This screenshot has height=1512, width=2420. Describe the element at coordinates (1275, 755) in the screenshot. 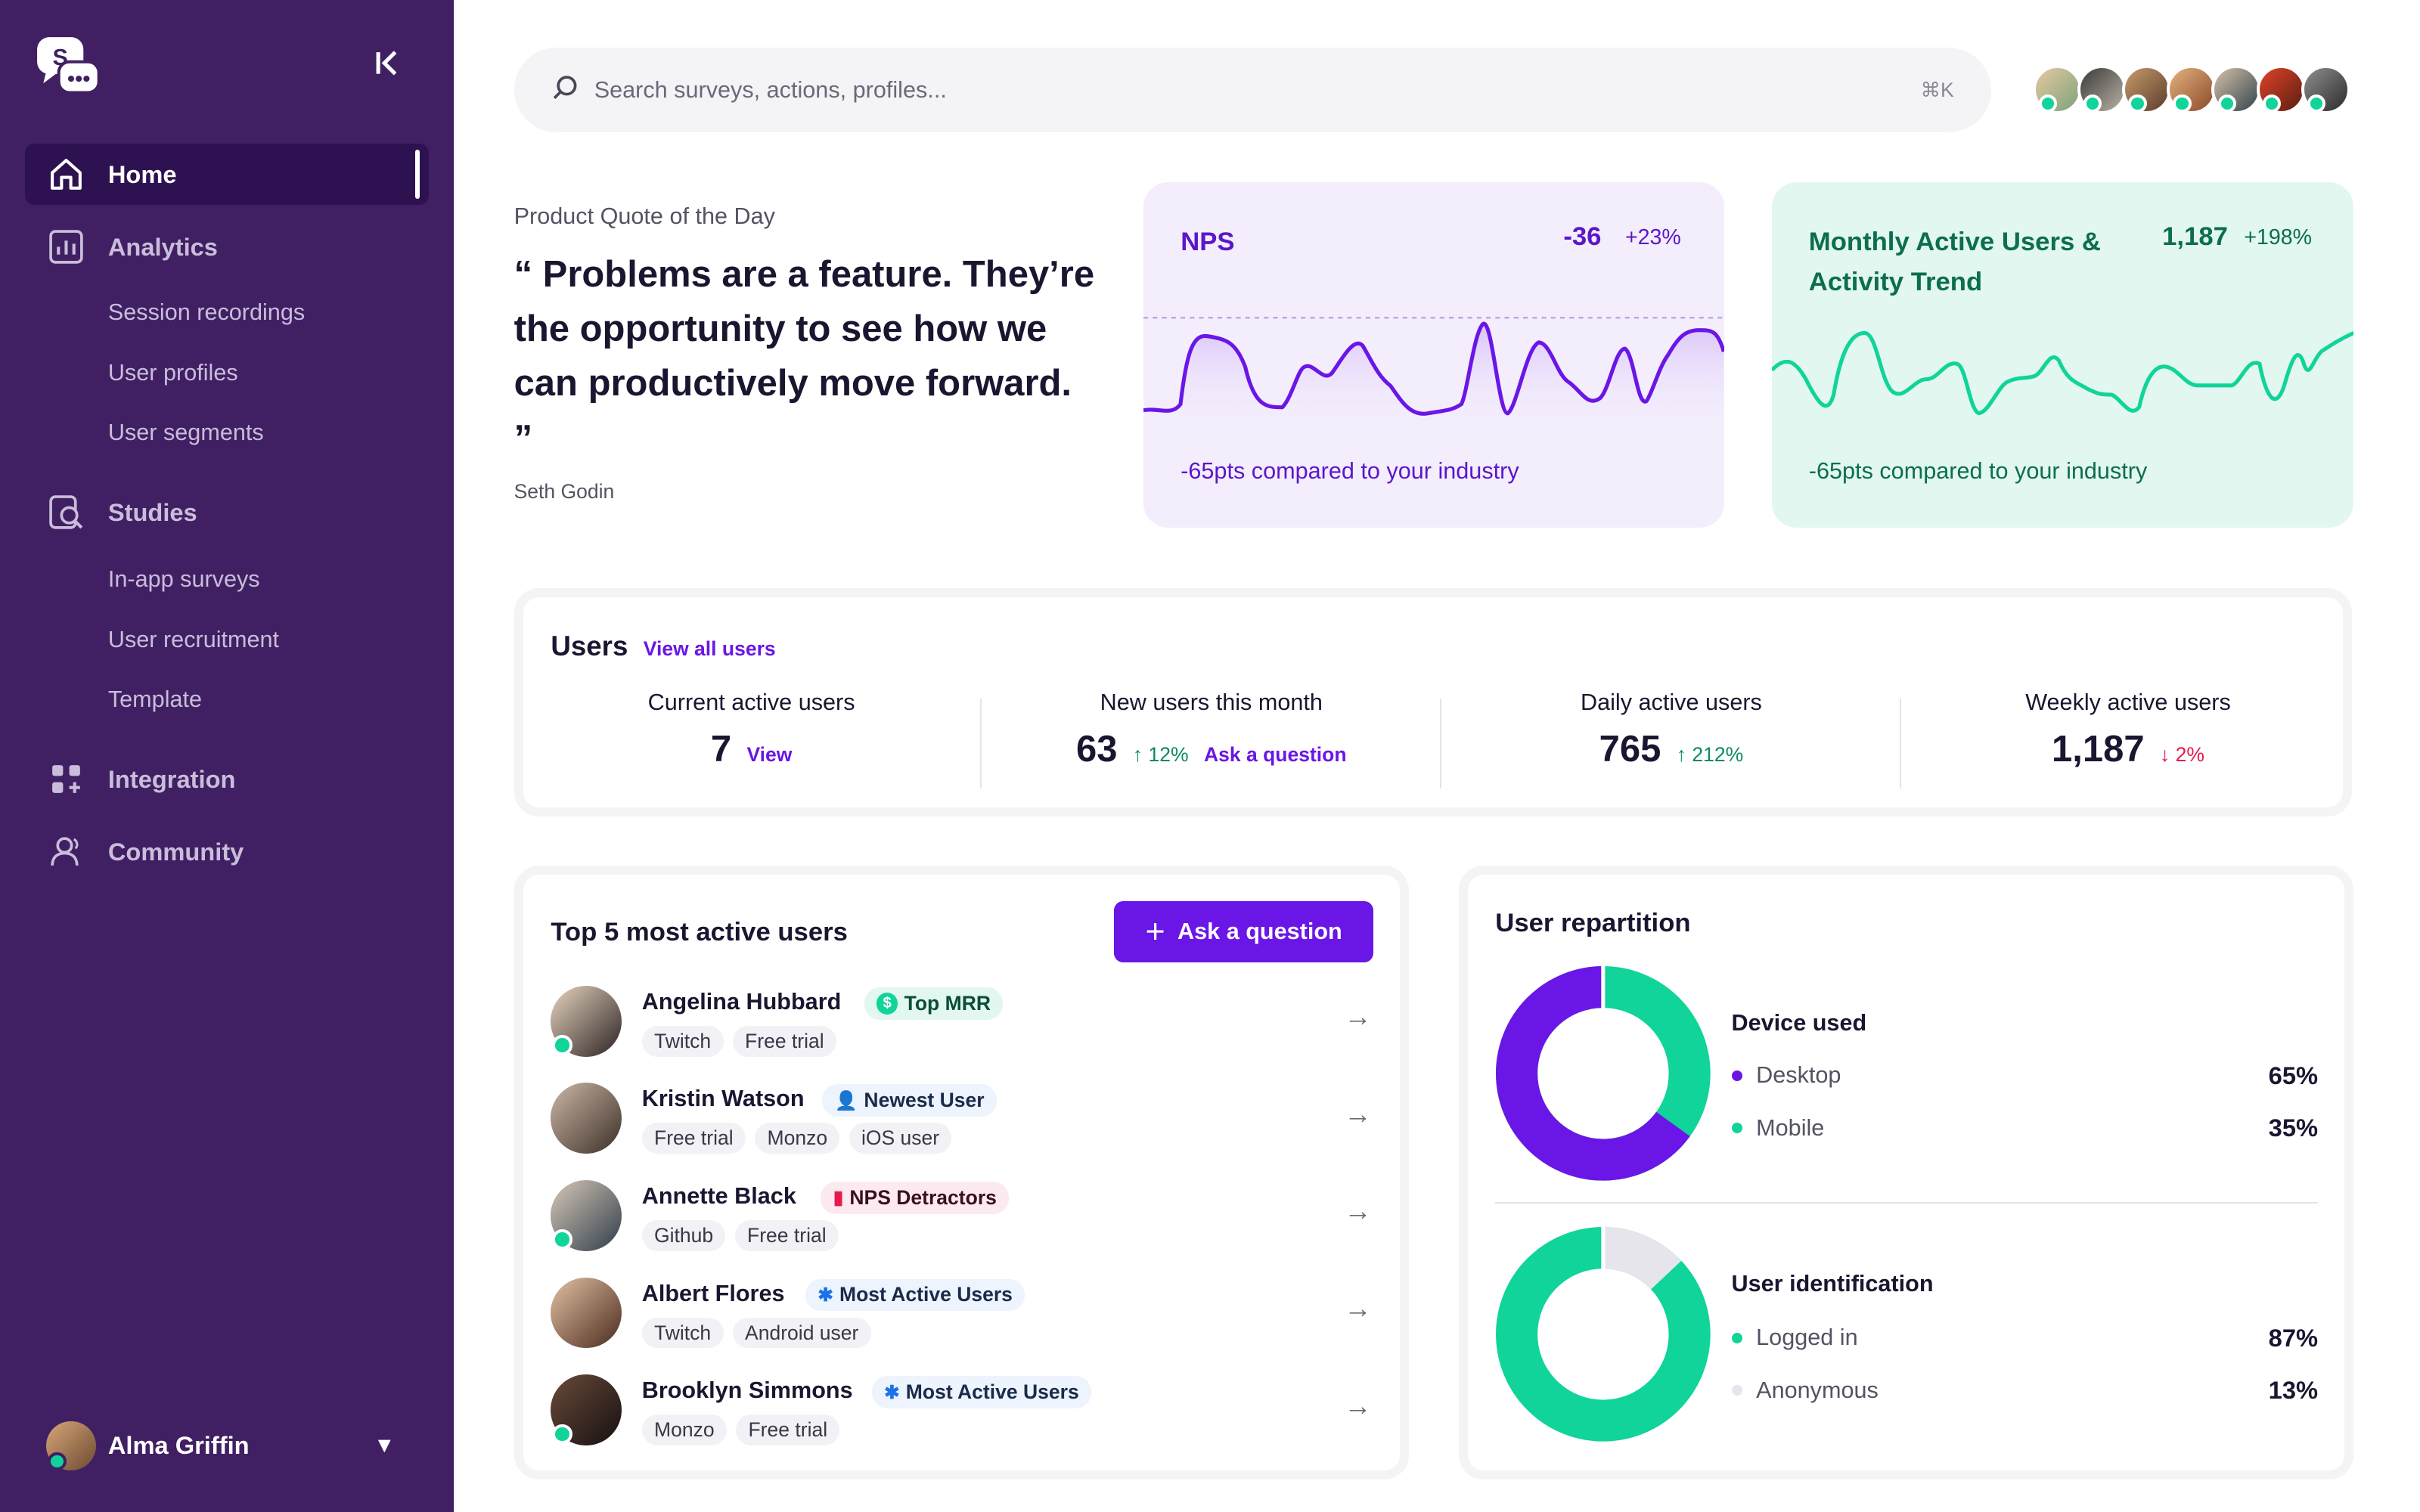

I see `ask-question-link: Ask a question` at that location.